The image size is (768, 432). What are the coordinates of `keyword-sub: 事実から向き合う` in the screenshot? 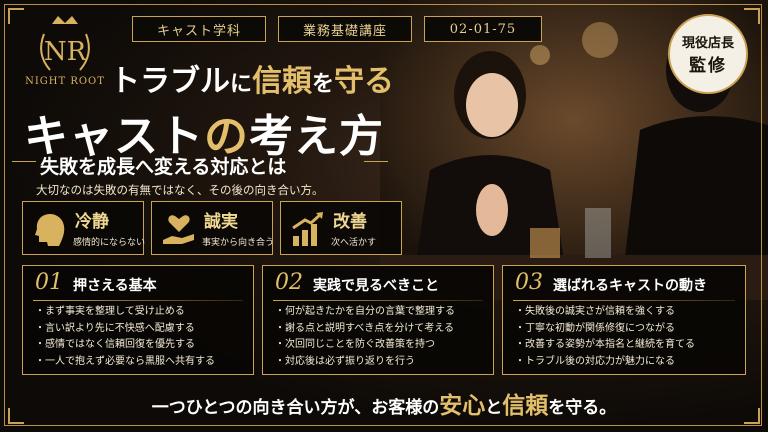 It's located at (238, 243).